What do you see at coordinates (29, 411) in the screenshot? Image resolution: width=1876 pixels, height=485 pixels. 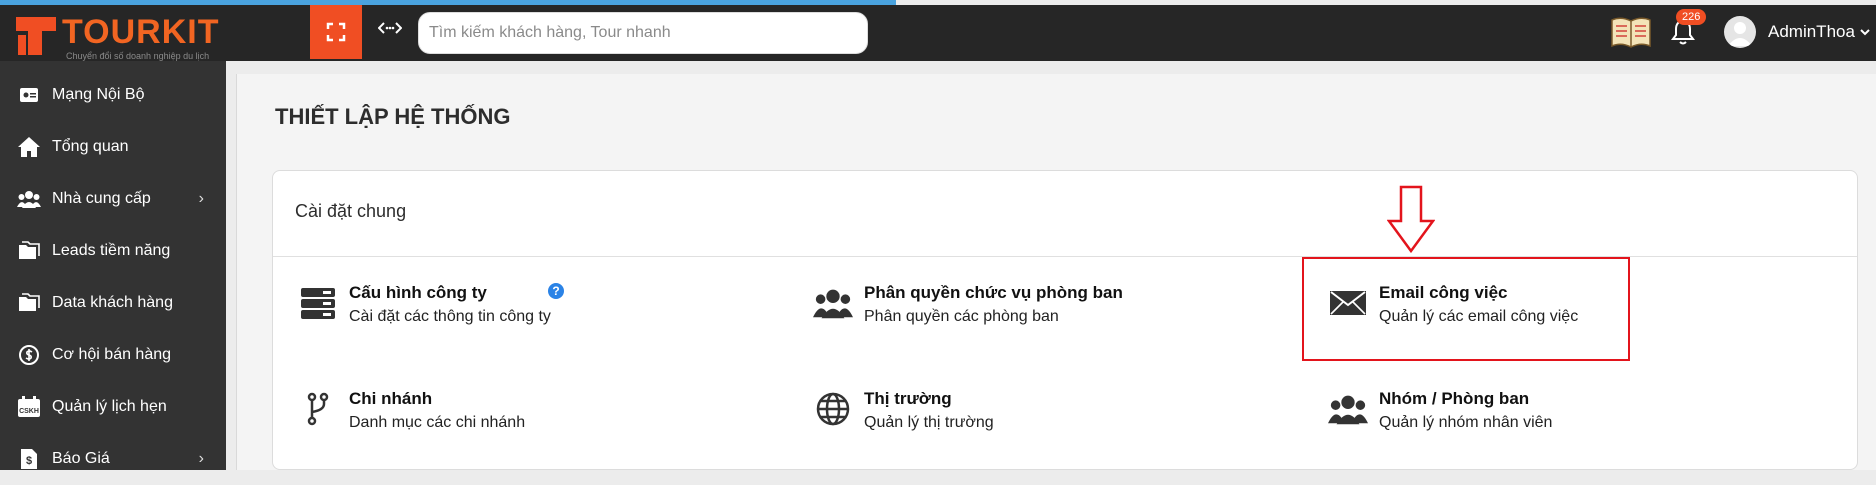 I see `svg-text: CSKH` at bounding box center [29, 411].